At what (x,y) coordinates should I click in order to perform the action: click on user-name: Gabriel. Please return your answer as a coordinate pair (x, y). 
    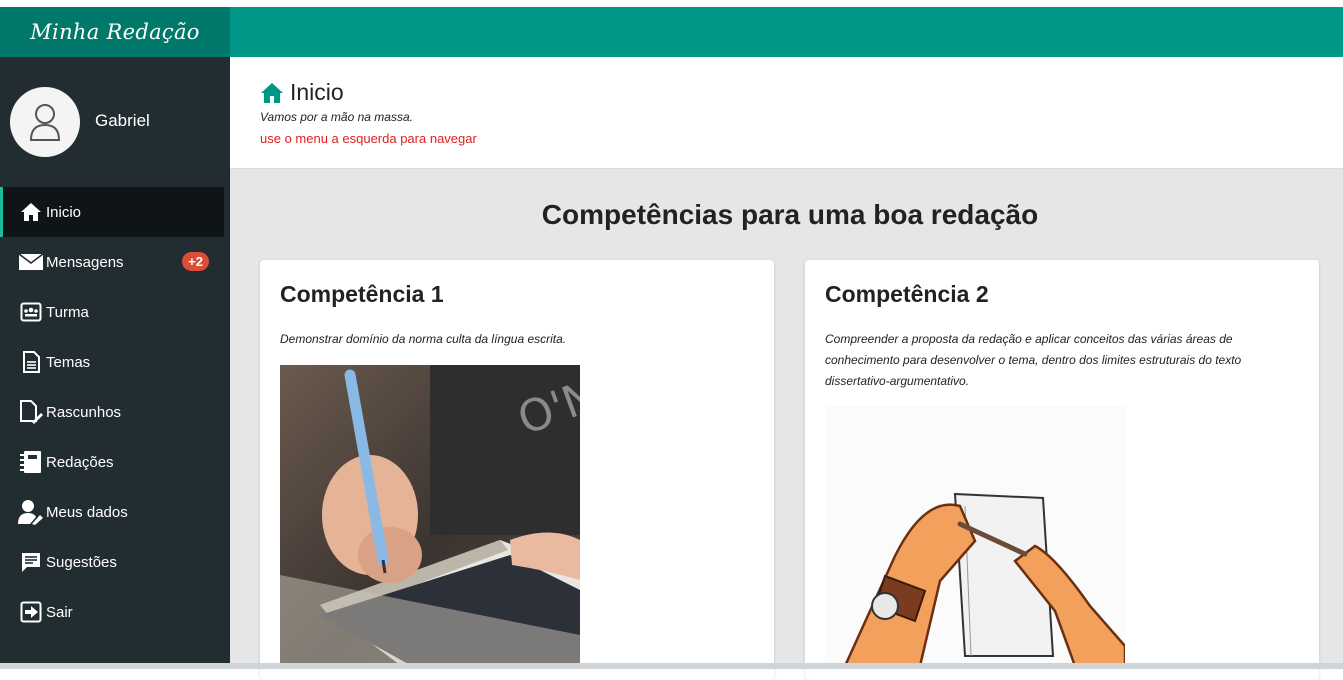
    Looking at the image, I should click on (122, 120).